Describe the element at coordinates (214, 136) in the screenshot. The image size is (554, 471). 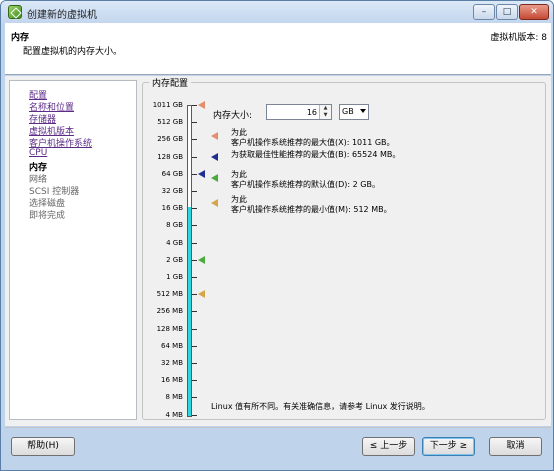
I see `rec-max-marker-icon` at that location.